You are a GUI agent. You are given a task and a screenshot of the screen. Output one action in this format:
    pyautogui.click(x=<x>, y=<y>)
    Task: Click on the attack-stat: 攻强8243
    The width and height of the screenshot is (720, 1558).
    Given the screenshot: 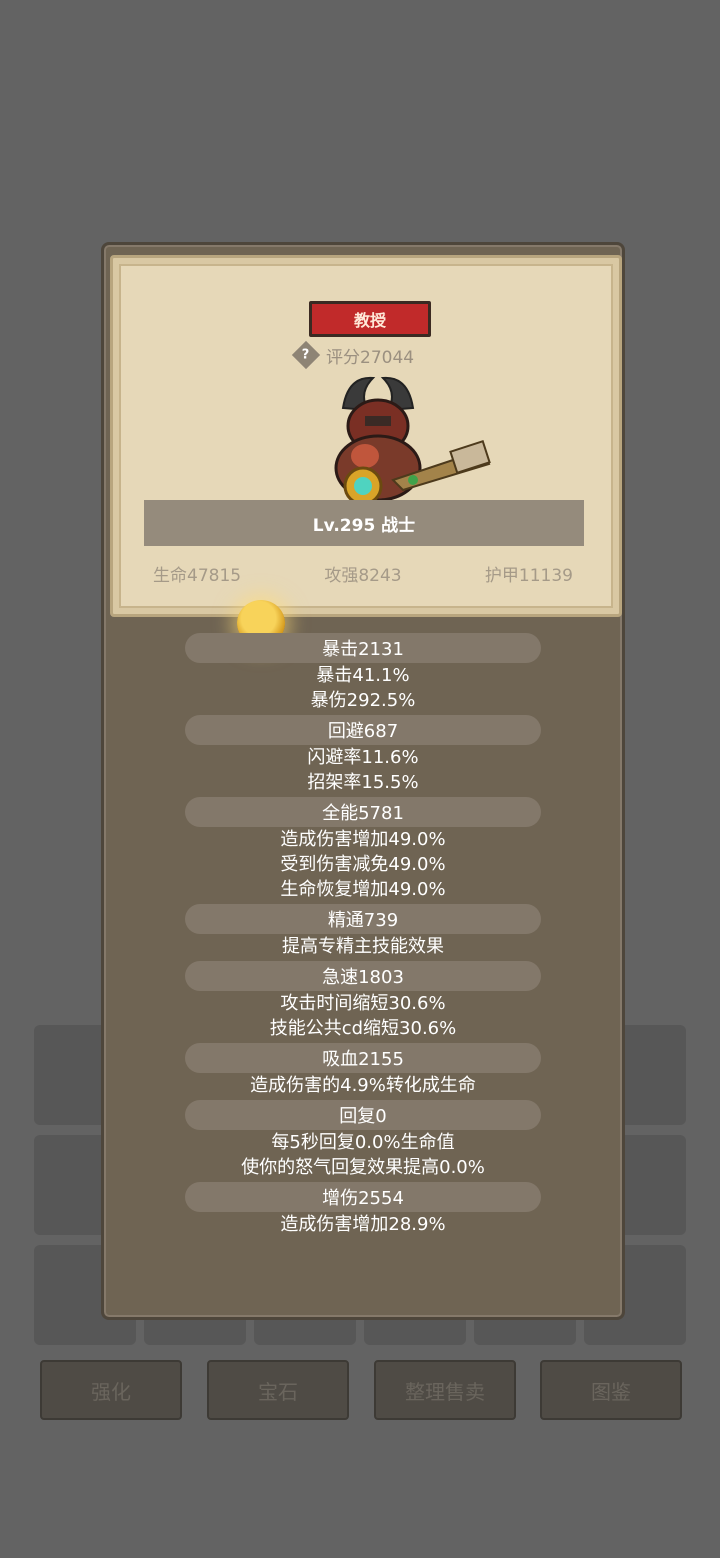 What is the action you would take?
    pyautogui.click(x=363, y=575)
    